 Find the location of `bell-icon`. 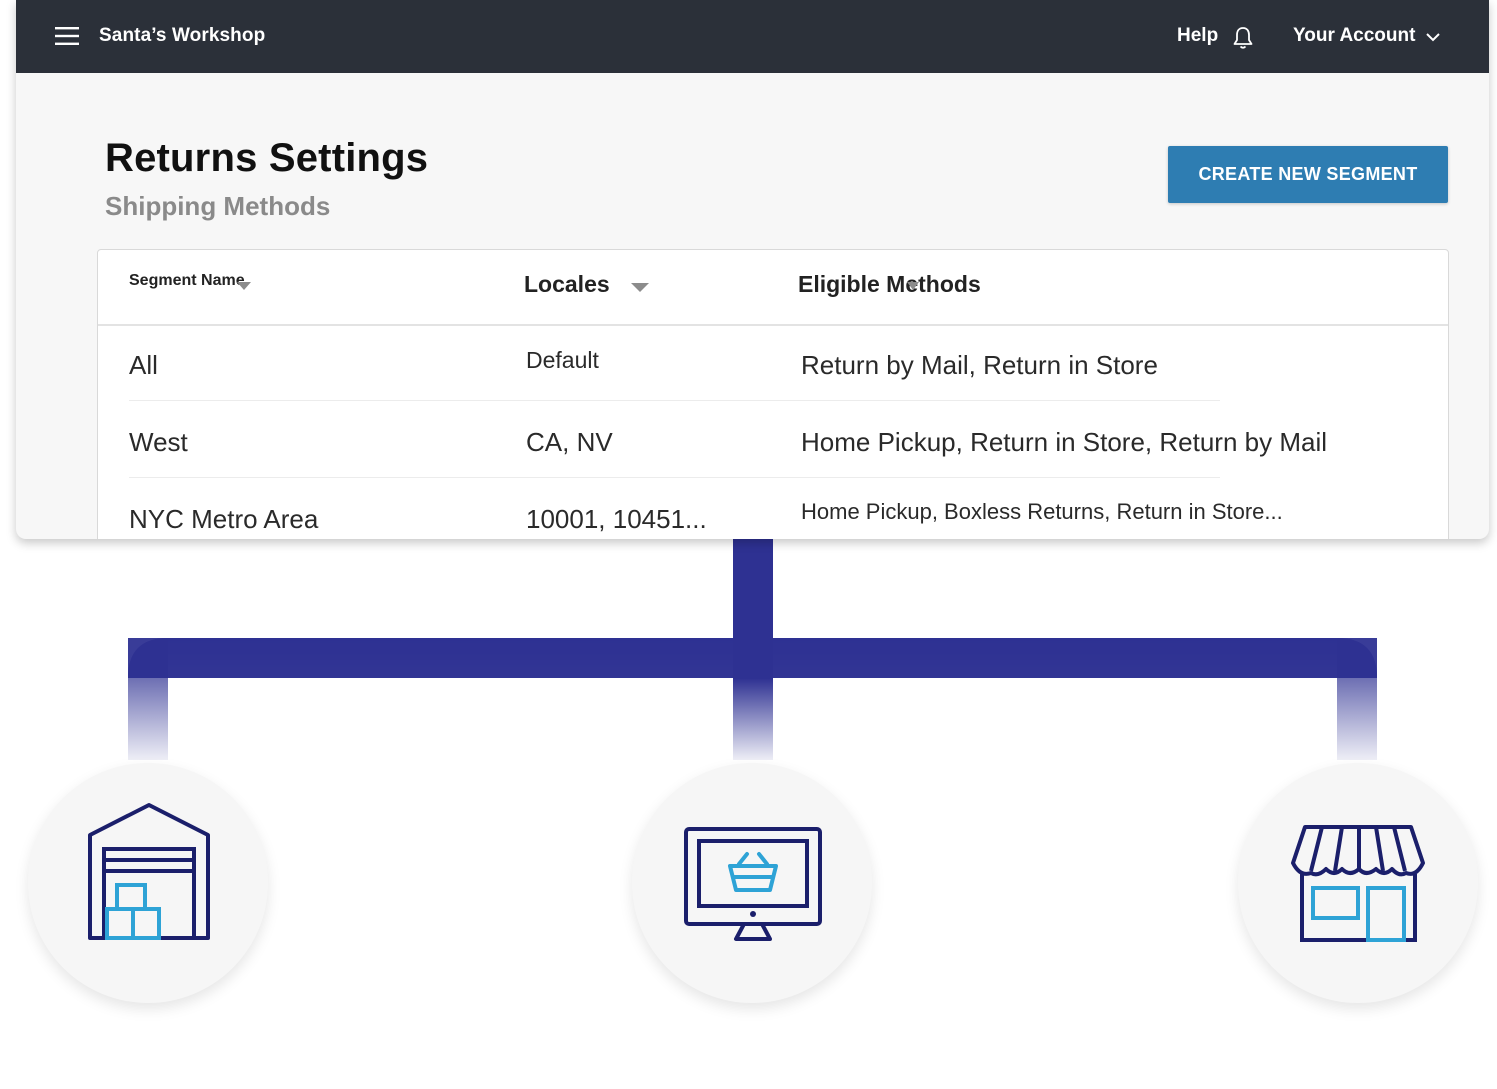

bell-icon is located at coordinates (1243, 38).